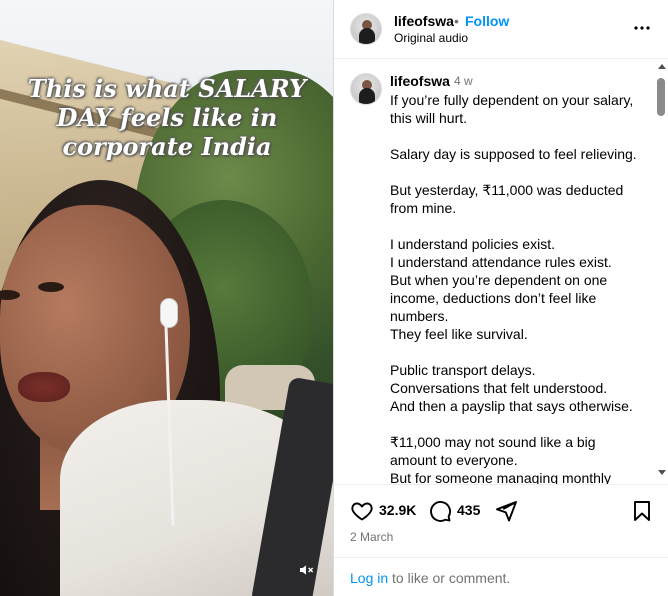 Image resolution: width=668 pixels, height=596 pixels. What do you see at coordinates (51, 287) in the screenshot?
I see `person-eye` at bounding box center [51, 287].